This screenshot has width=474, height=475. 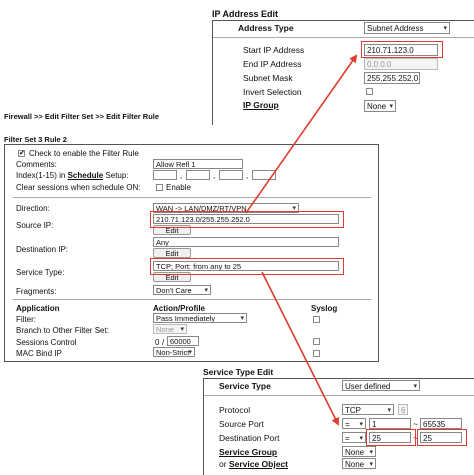 I want to click on arrow-service-to-service-edit, so click(x=300, y=348).